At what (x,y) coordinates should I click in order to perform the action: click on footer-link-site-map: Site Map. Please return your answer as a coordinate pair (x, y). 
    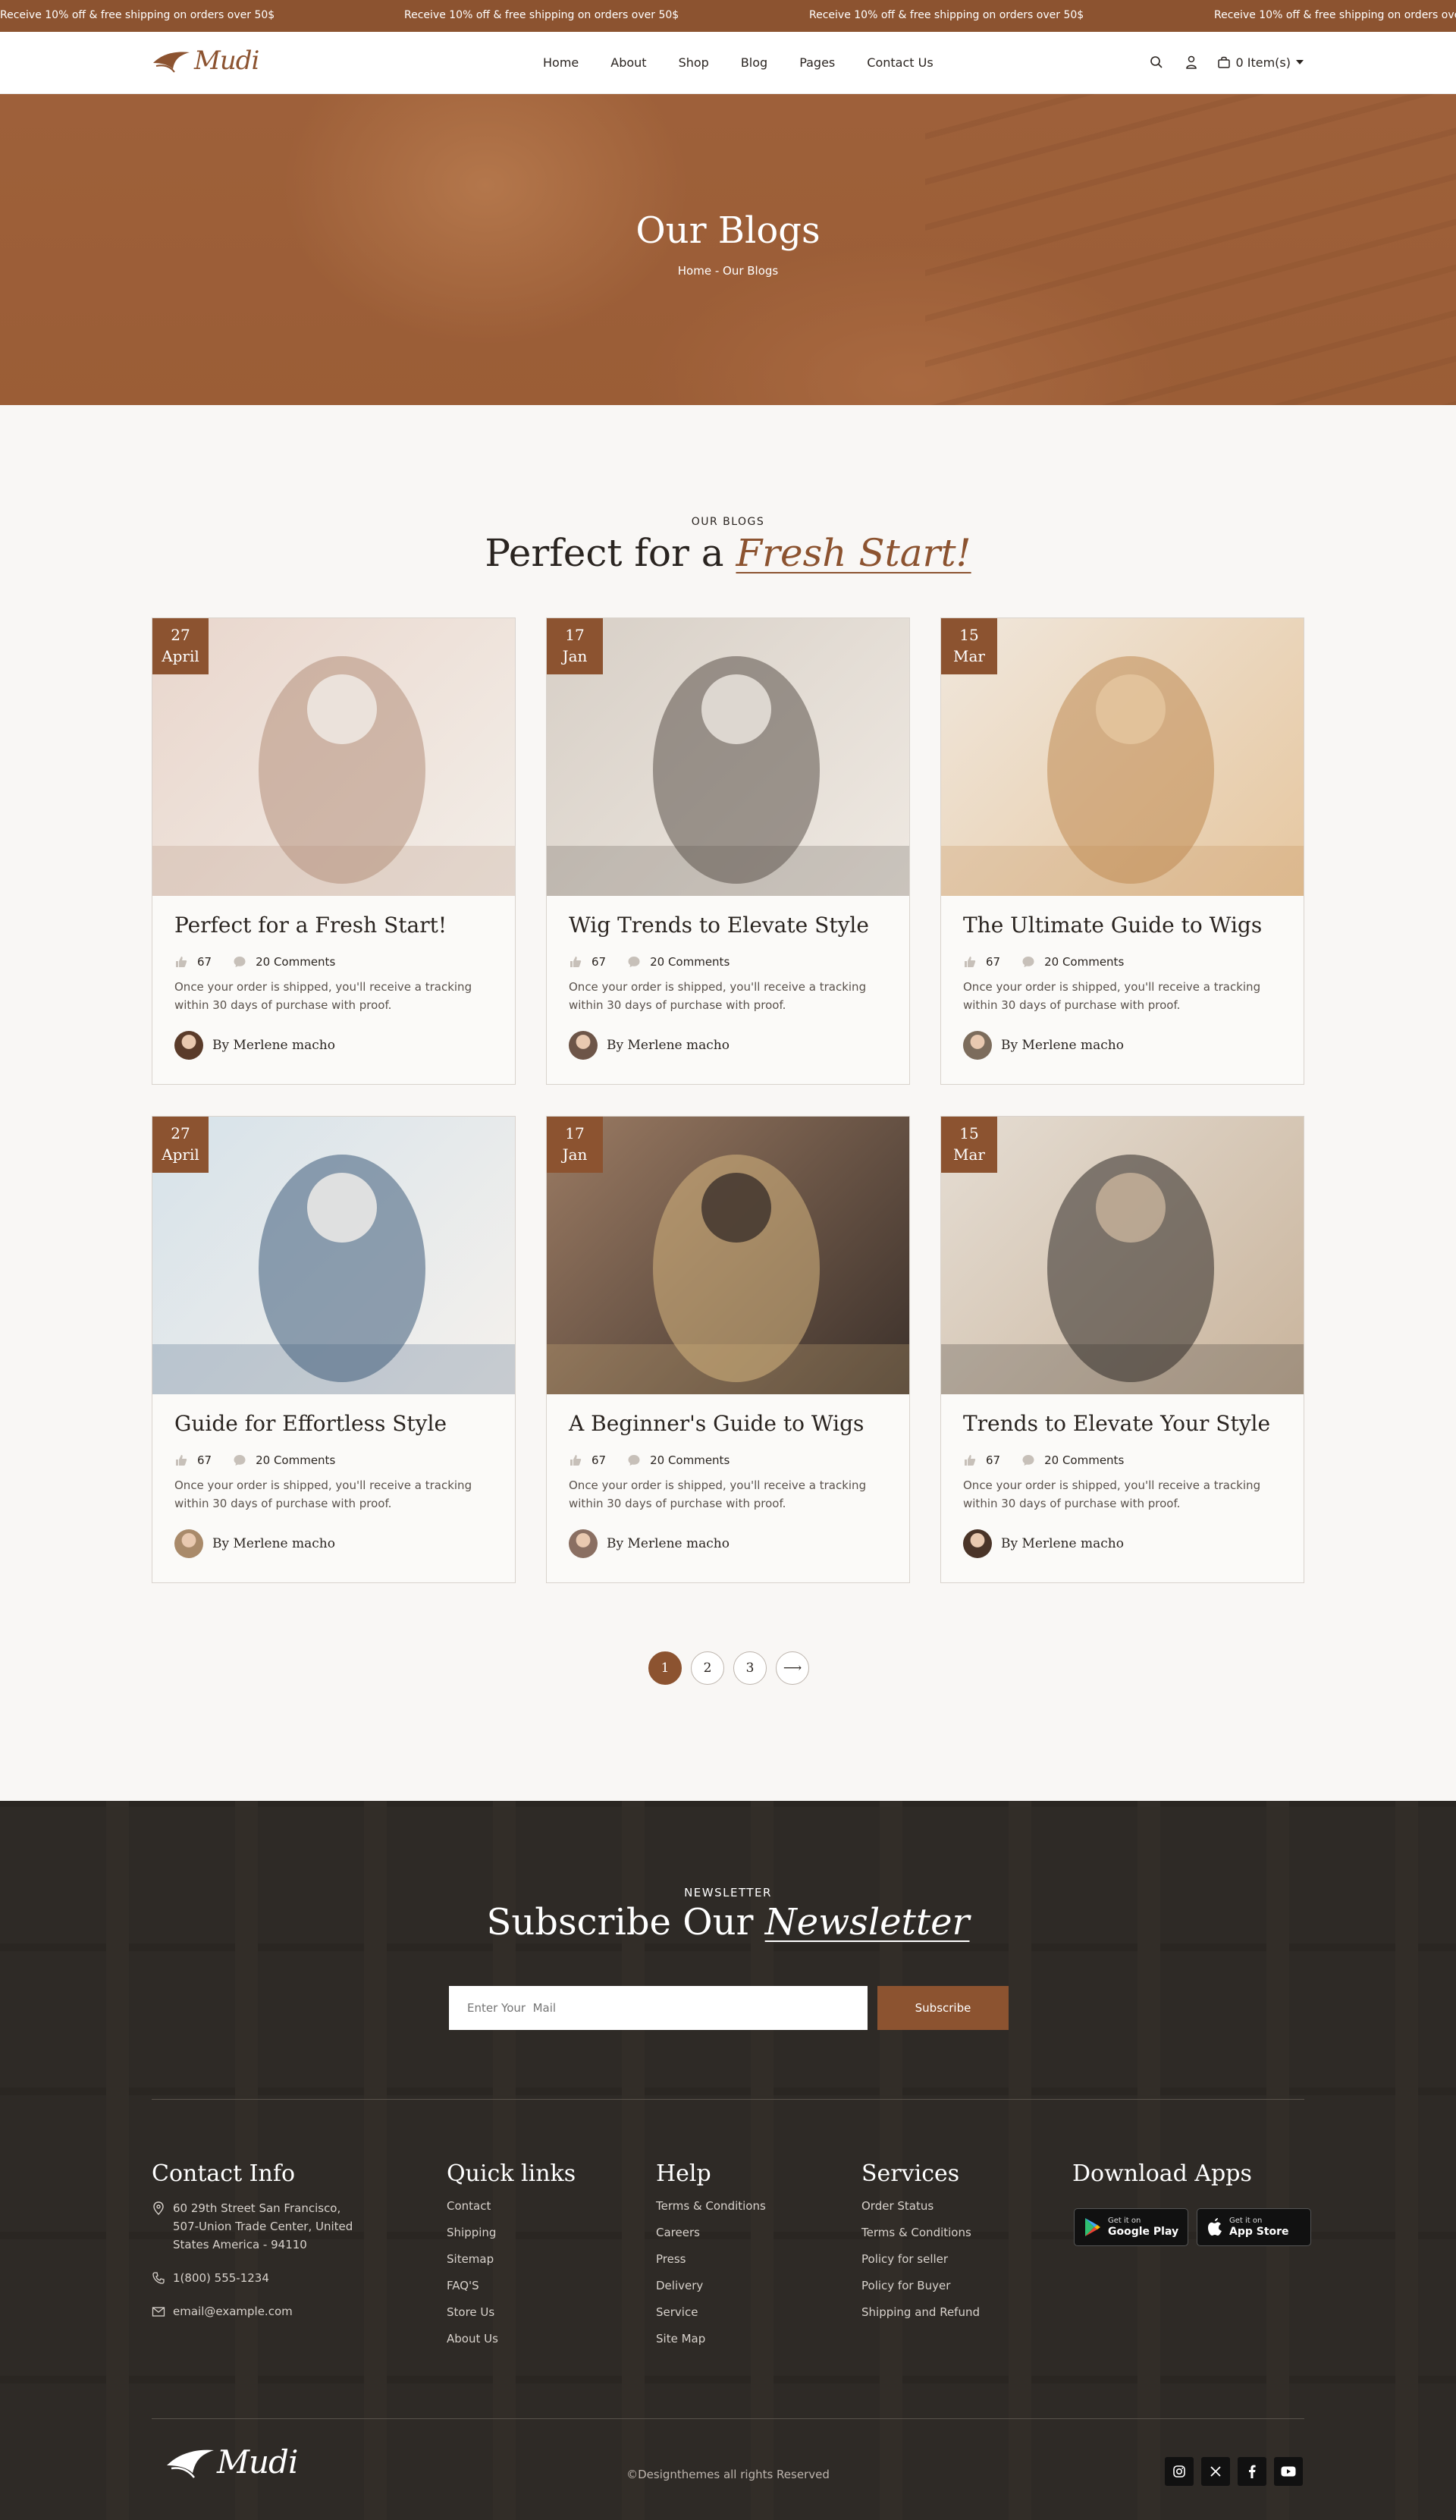
    Looking at the image, I should click on (711, 2345).